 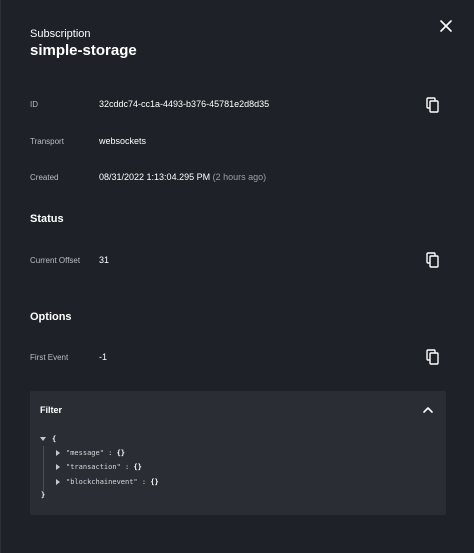 I want to click on close-button, so click(x=446, y=26).